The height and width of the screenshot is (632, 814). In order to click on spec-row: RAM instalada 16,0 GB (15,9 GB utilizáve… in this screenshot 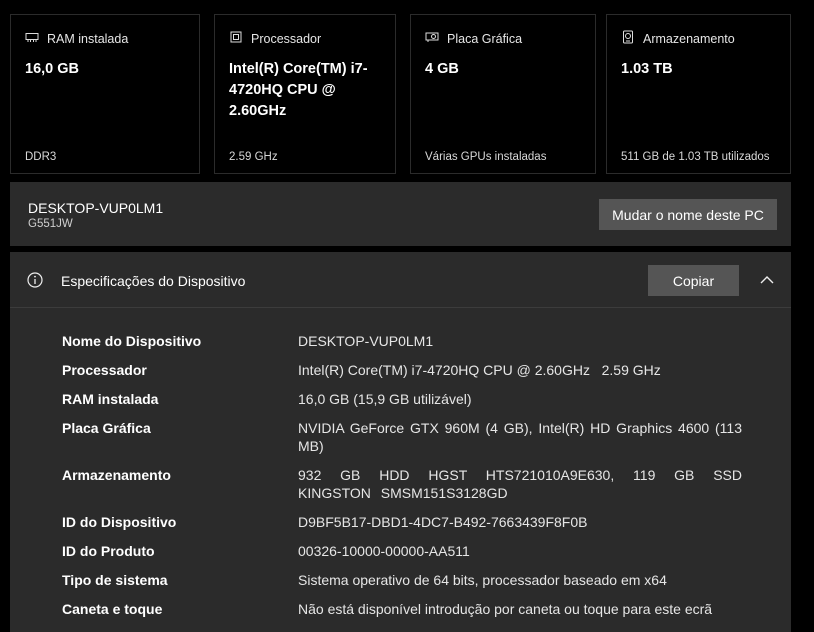, I will do `click(402, 399)`.